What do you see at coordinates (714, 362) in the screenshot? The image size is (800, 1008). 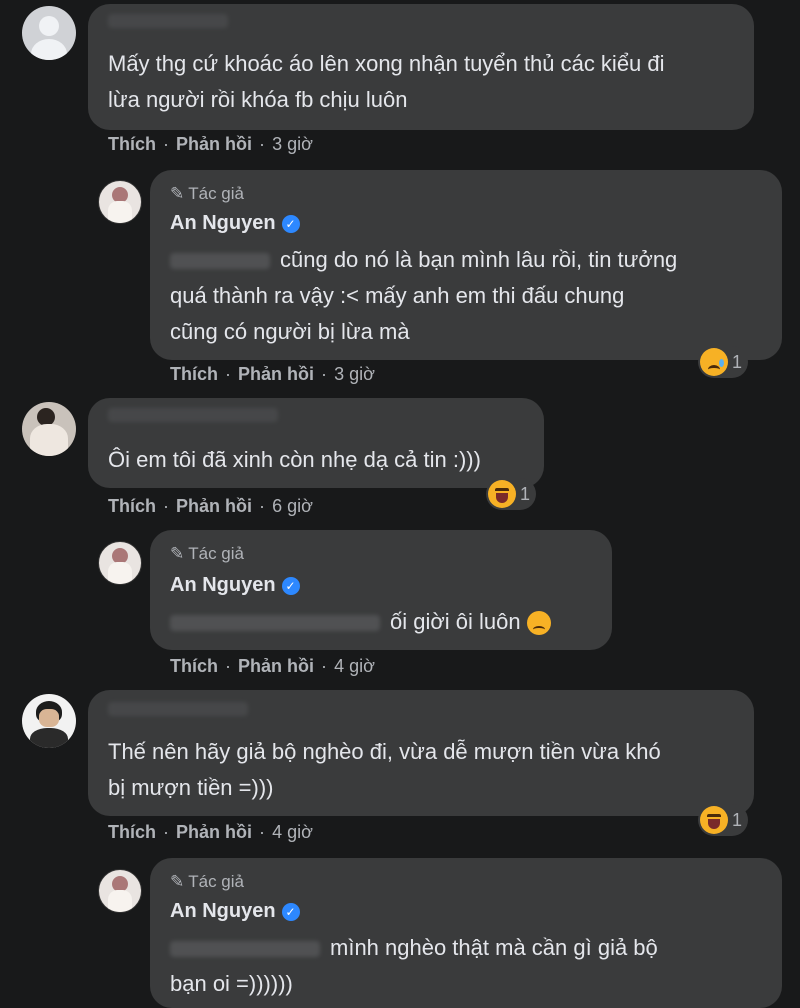 I see `sad-emoji-icon` at bounding box center [714, 362].